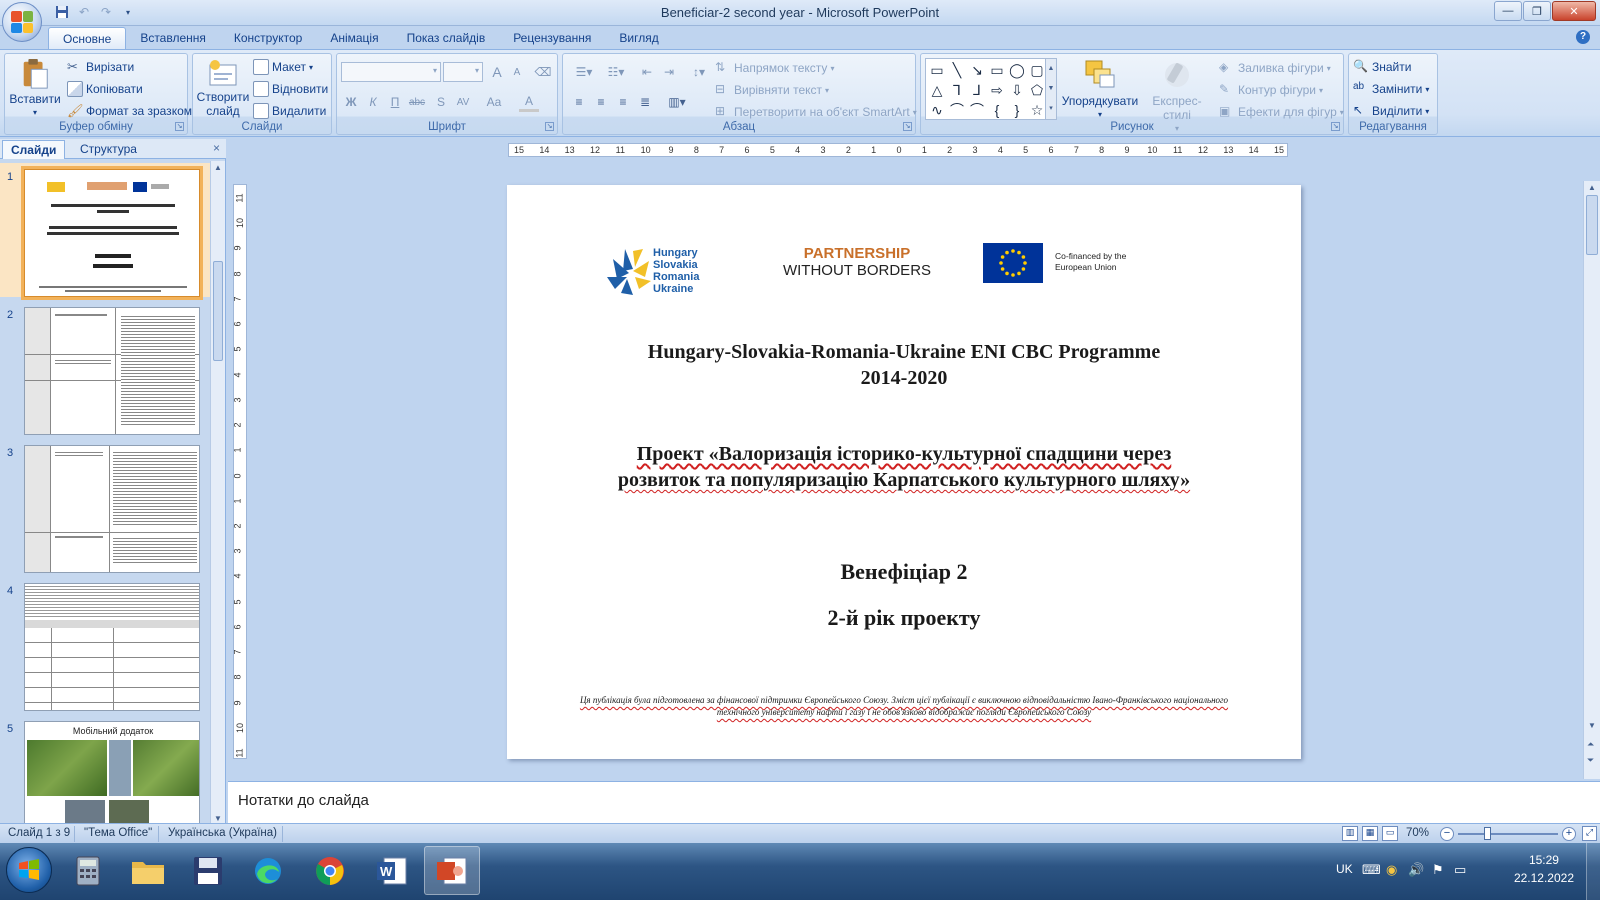  Describe the element at coordinates (774, 68) in the screenshot. I see `text-direction-button: ⇅ Напрямок тексту ▾` at that location.